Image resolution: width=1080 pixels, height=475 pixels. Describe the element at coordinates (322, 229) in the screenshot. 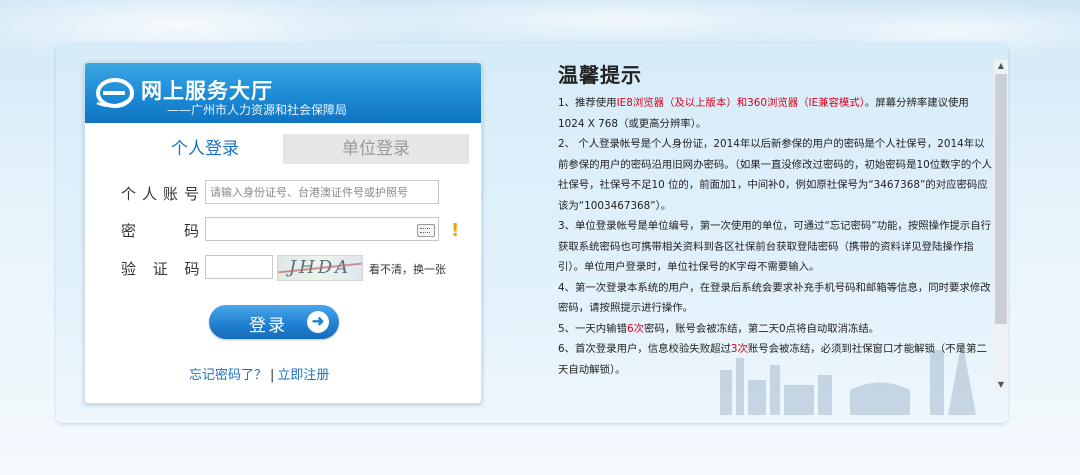

I see `password-input` at that location.